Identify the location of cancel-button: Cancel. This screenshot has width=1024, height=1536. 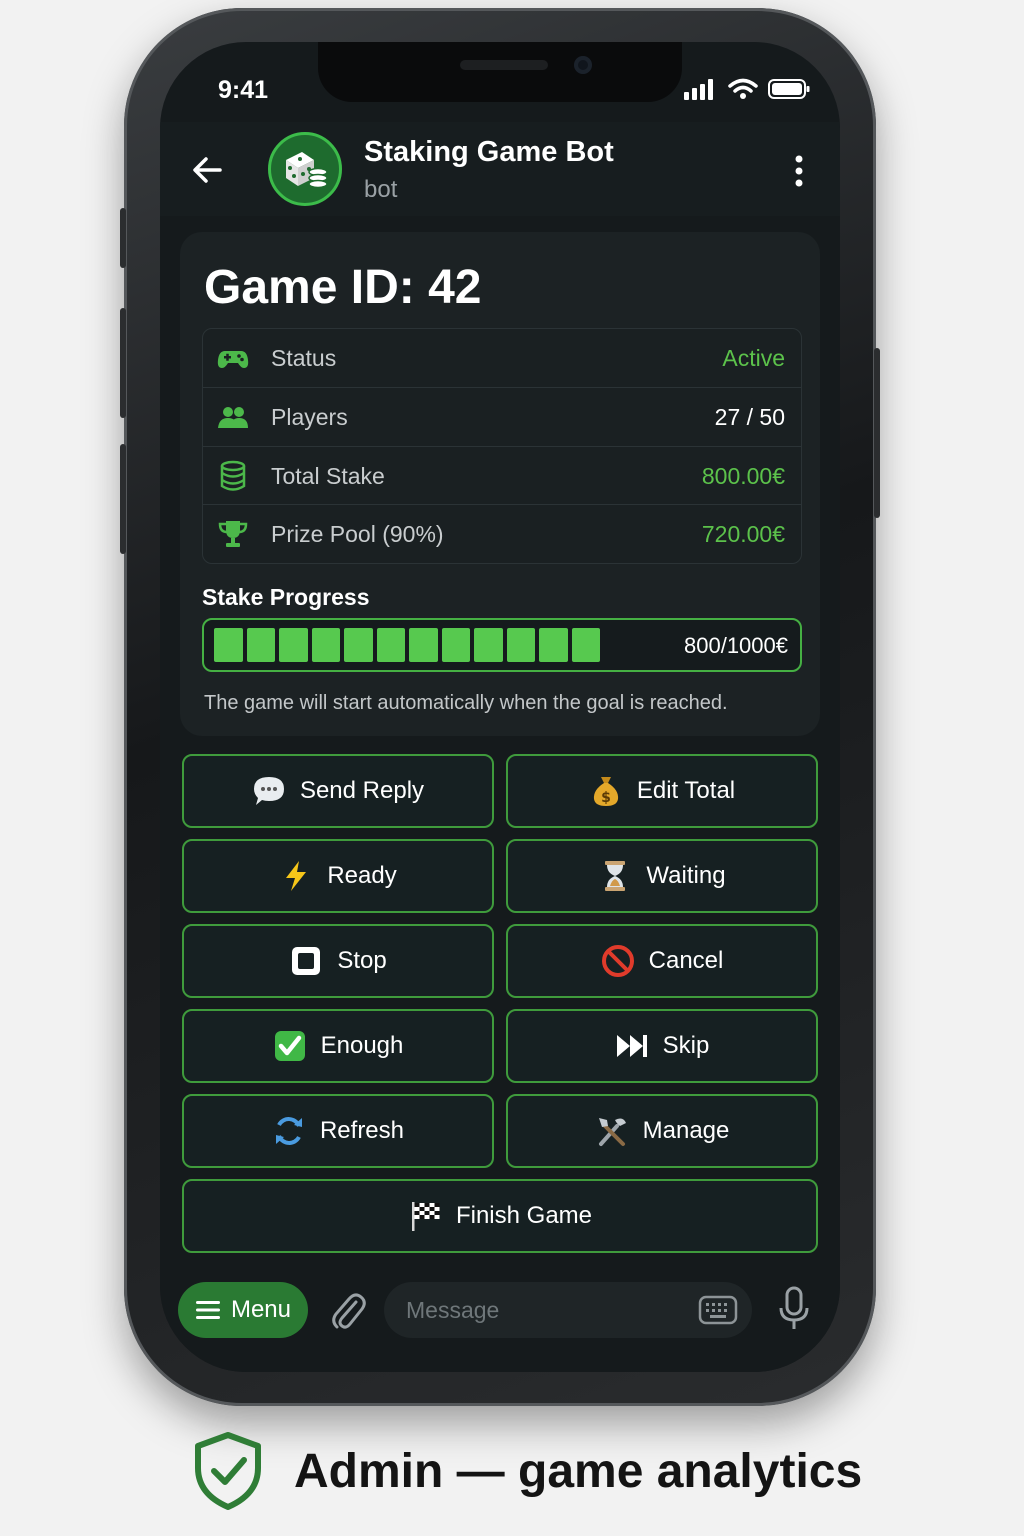
(662, 961).